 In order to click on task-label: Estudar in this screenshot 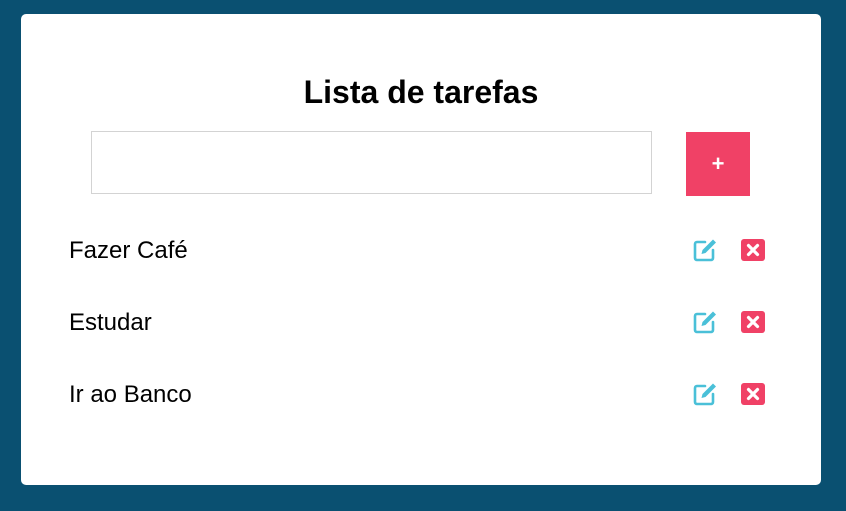, I will do `click(110, 322)`.